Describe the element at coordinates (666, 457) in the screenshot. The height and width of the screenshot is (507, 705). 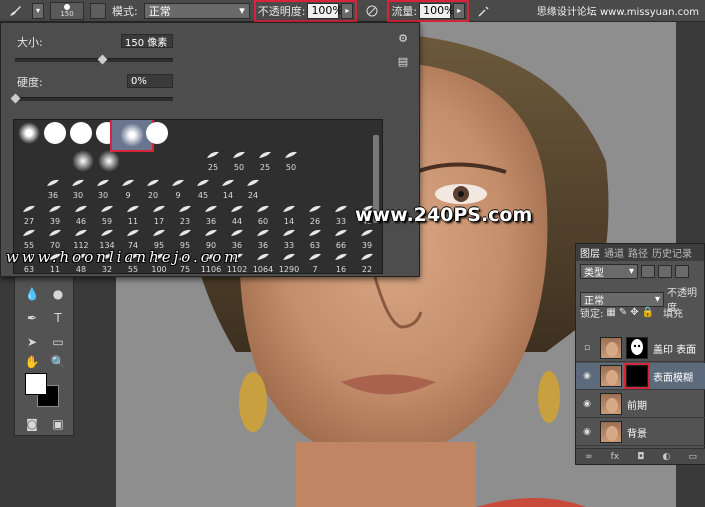
I see `adjustment-layer-icon: ◐` at that location.